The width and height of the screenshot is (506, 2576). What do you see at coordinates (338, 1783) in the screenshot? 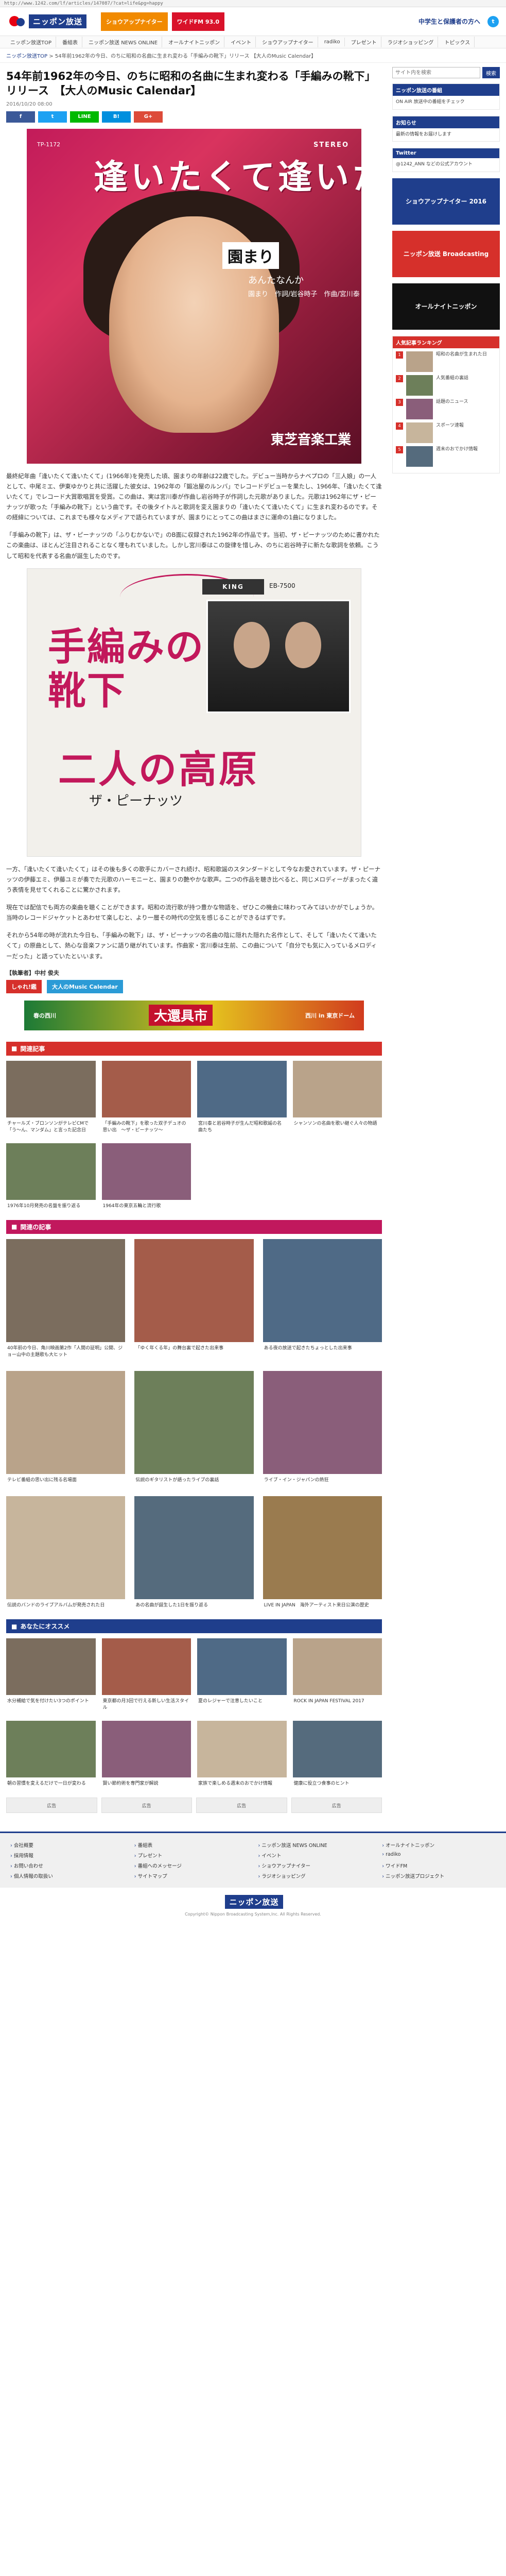
I see `card-caption: 健康に役立つ食事のヒント` at bounding box center [338, 1783].